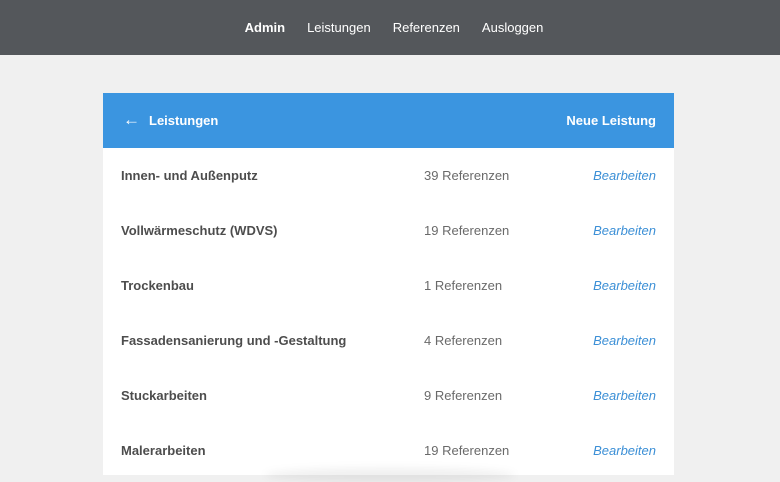  I want to click on list-item: Trockenbau 1 Referenzen Bearbeiten, so click(388, 285).